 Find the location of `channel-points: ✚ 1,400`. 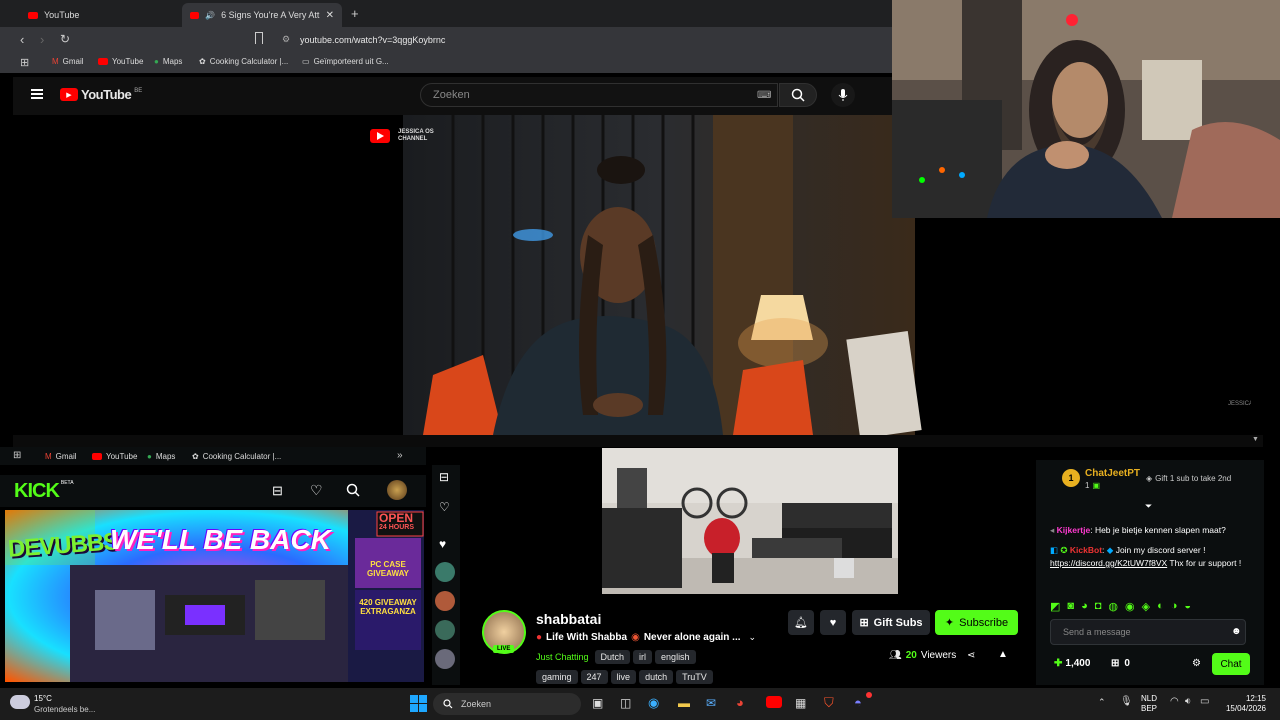

channel-points: ✚ 1,400 is located at coordinates (1072, 663).